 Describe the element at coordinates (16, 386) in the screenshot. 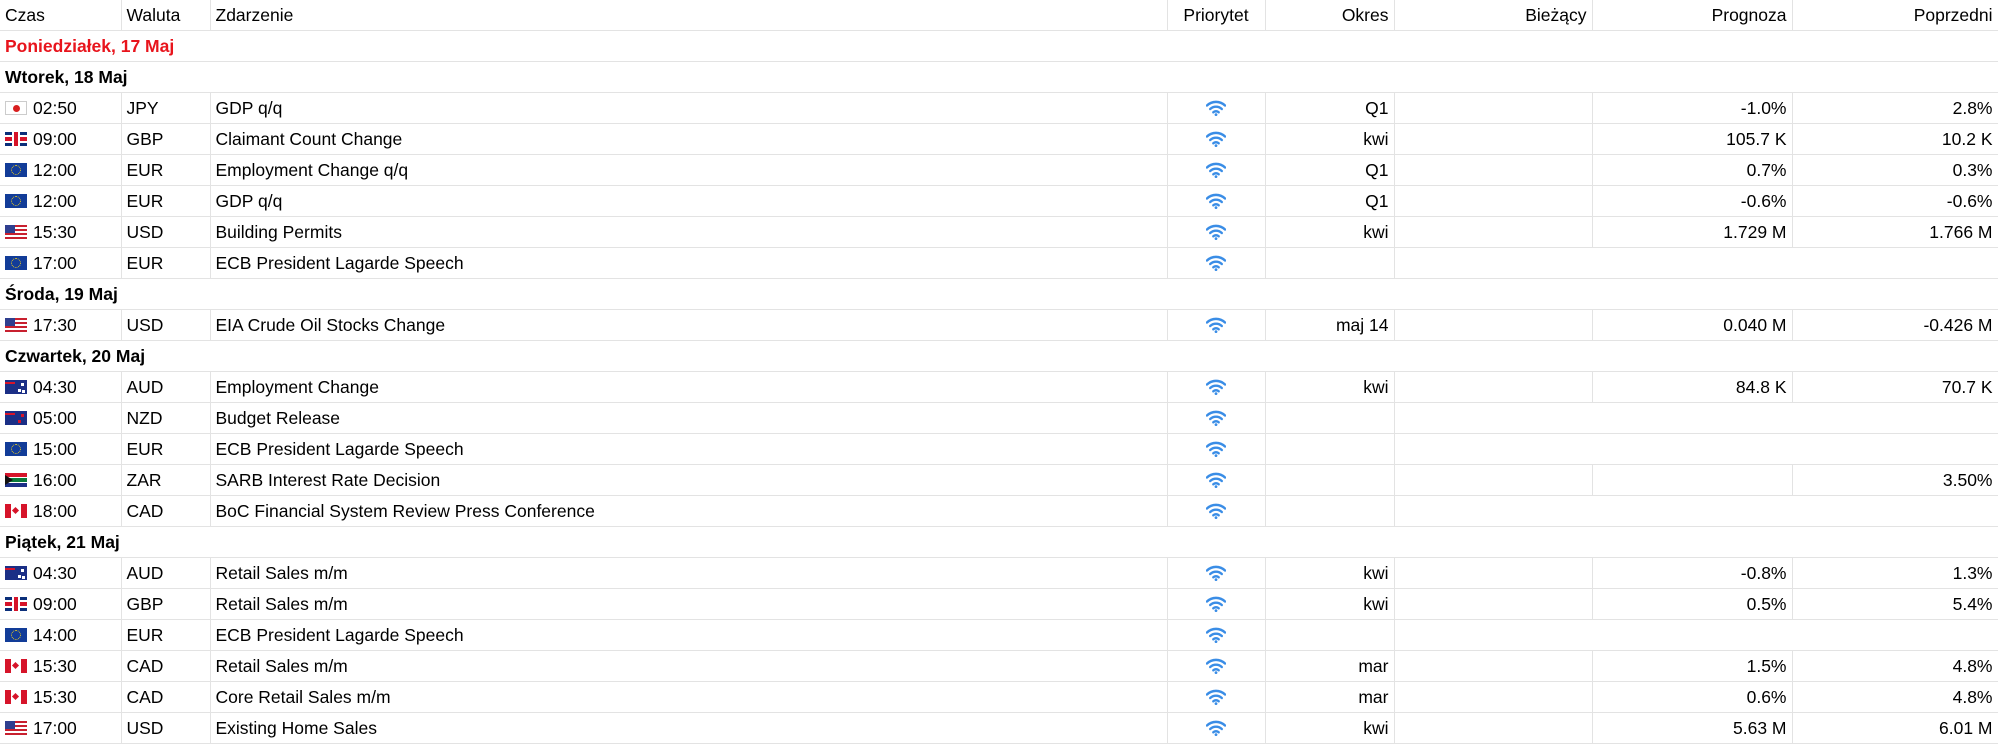

I see `aud-flag-icon` at that location.